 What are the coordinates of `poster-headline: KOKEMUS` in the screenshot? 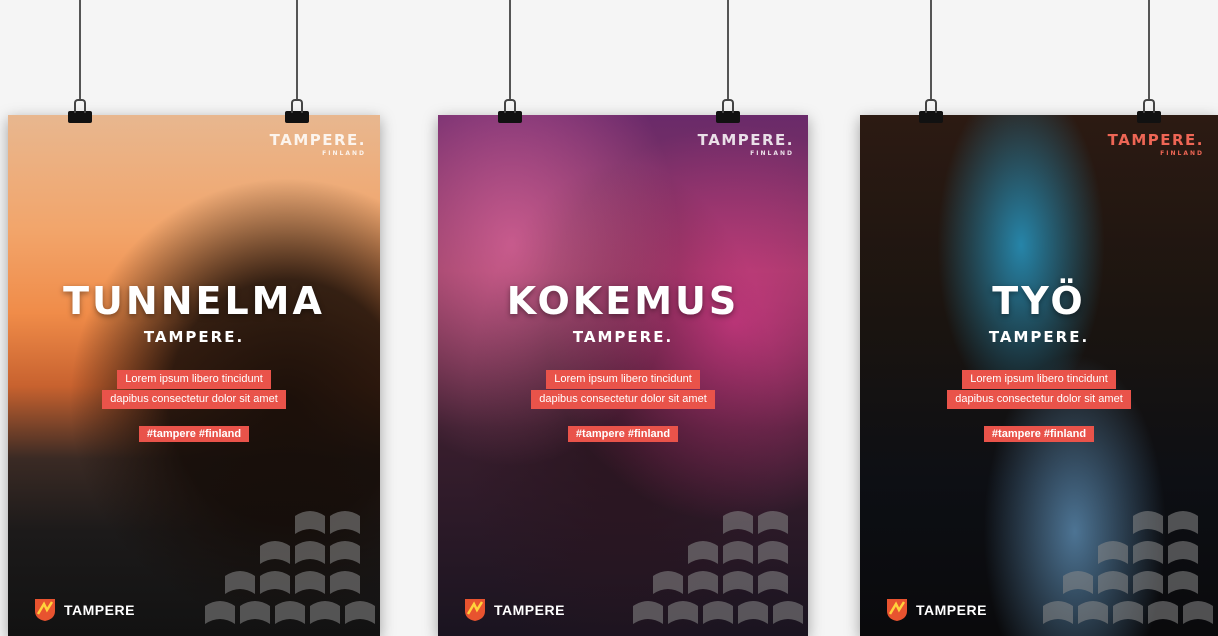 It's located at (623, 301).